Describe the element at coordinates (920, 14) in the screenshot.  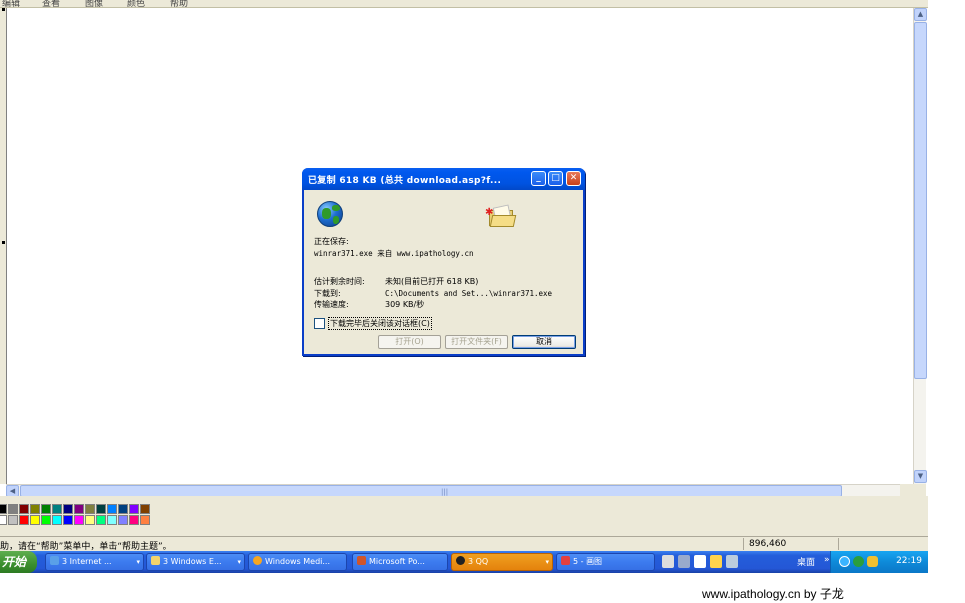
I see `scroll-up-button: ▲` at that location.